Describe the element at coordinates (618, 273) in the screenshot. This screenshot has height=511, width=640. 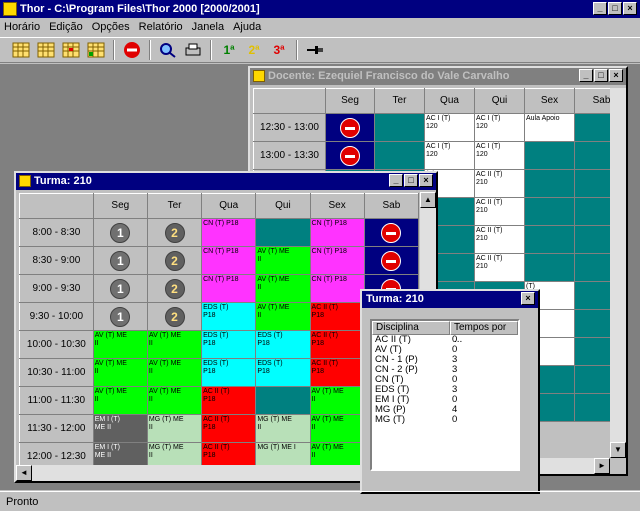
I see `docente-vertical-scrollbar: ▼` at that location.